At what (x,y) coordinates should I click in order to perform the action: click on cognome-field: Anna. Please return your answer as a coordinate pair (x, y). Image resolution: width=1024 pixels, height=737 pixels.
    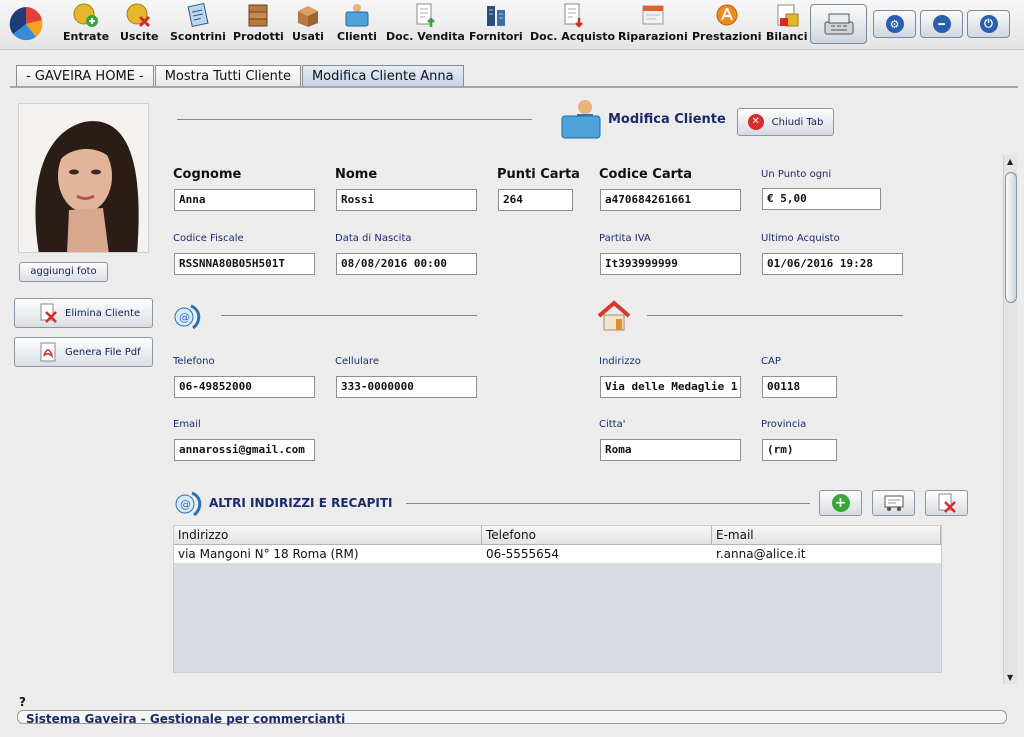
    Looking at the image, I should click on (244, 200).